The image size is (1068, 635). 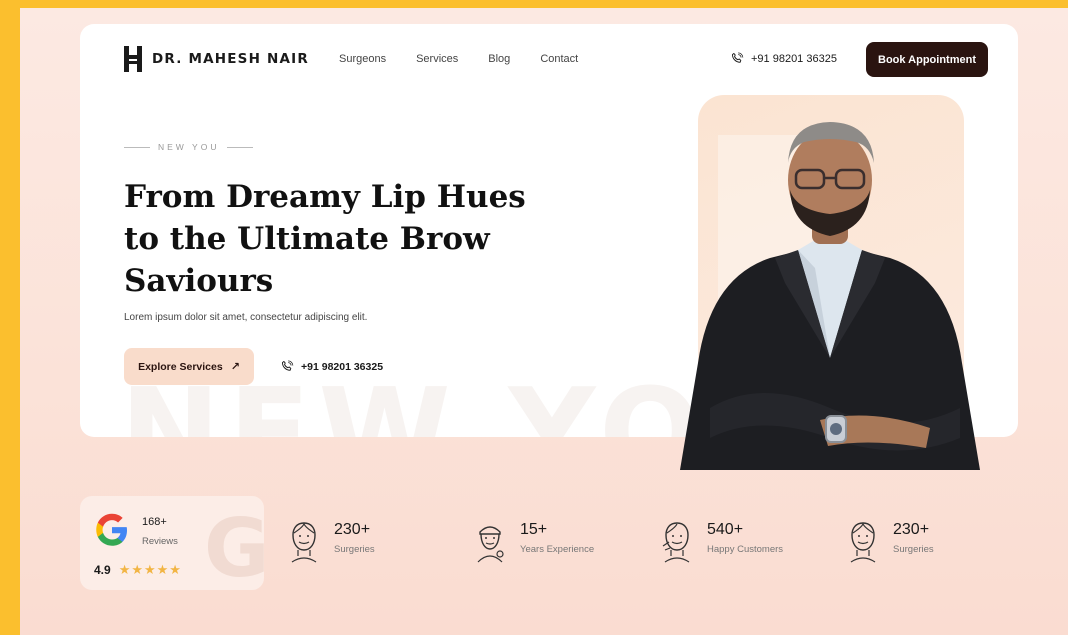 What do you see at coordinates (745, 549) in the screenshot?
I see `stat-label: Happy Customers` at bounding box center [745, 549].